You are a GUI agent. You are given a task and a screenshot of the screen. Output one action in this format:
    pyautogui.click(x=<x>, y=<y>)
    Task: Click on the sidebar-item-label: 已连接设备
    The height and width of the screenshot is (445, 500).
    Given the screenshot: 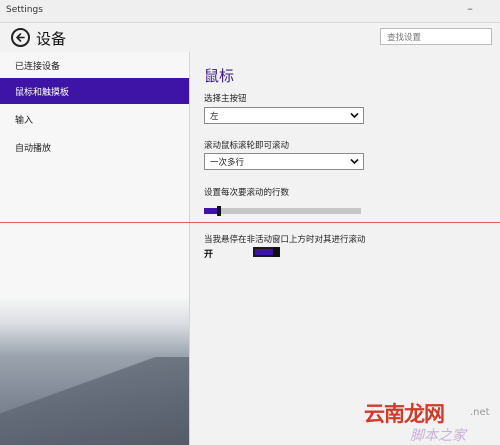 What is the action you would take?
    pyautogui.click(x=38, y=67)
    